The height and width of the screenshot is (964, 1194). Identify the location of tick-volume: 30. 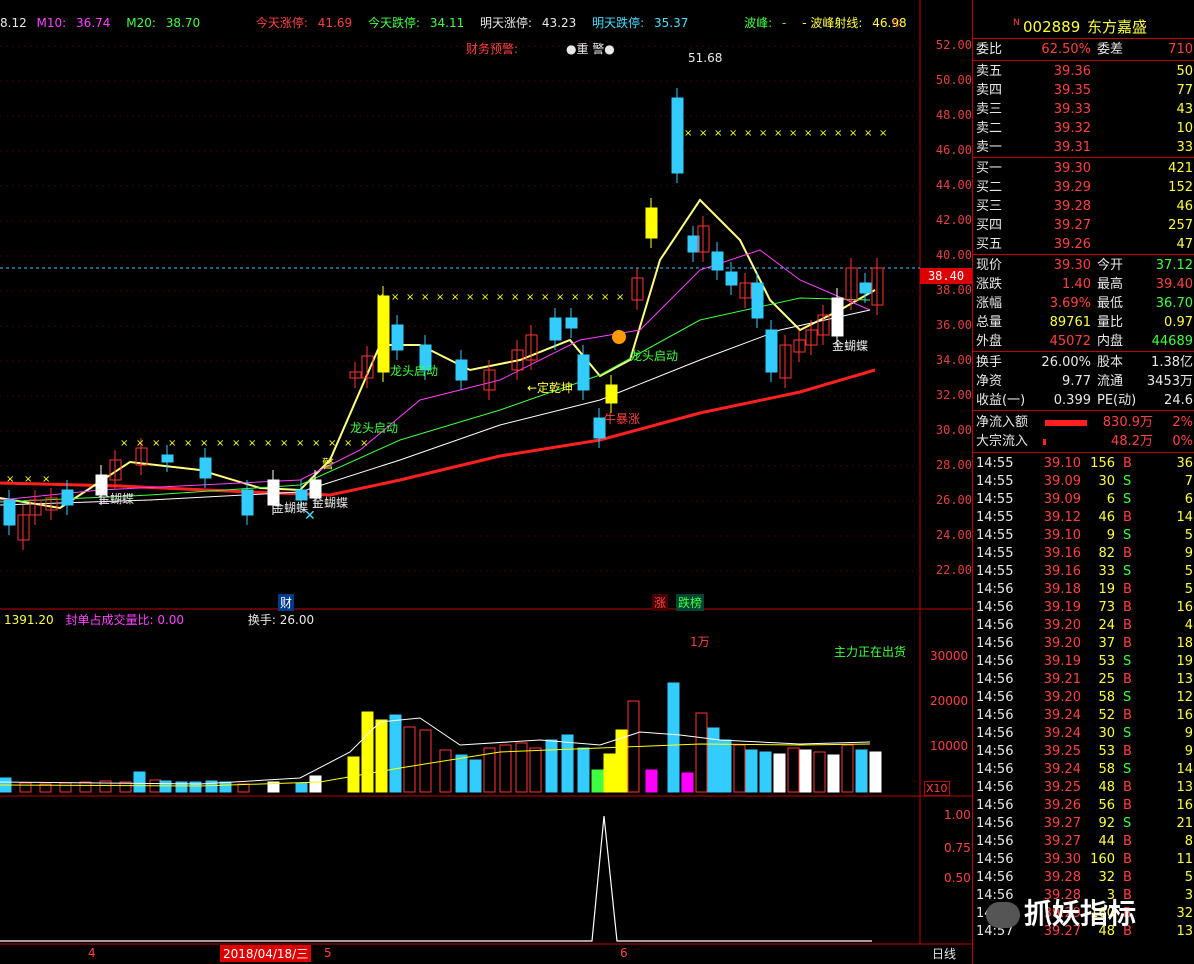
(1106, 733).